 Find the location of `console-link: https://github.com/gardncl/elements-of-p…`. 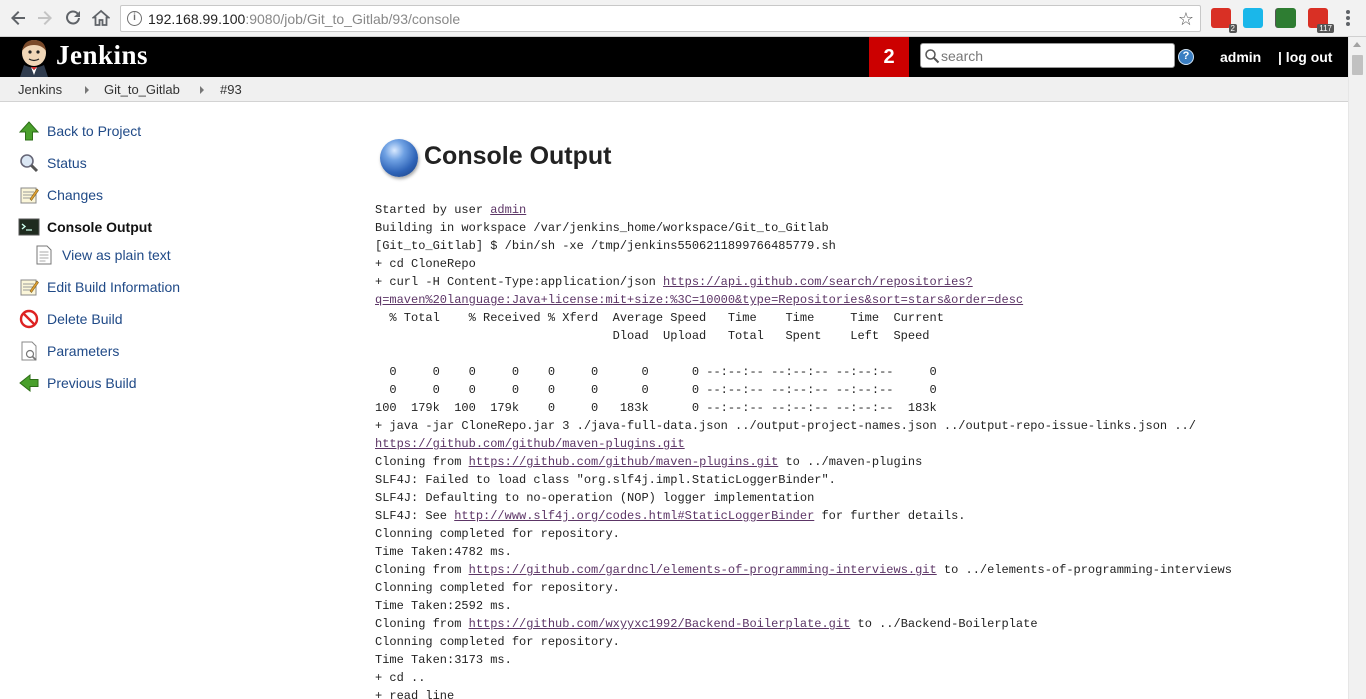

console-link: https://github.com/gardncl/elements-of-p… is located at coordinates (703, 570).